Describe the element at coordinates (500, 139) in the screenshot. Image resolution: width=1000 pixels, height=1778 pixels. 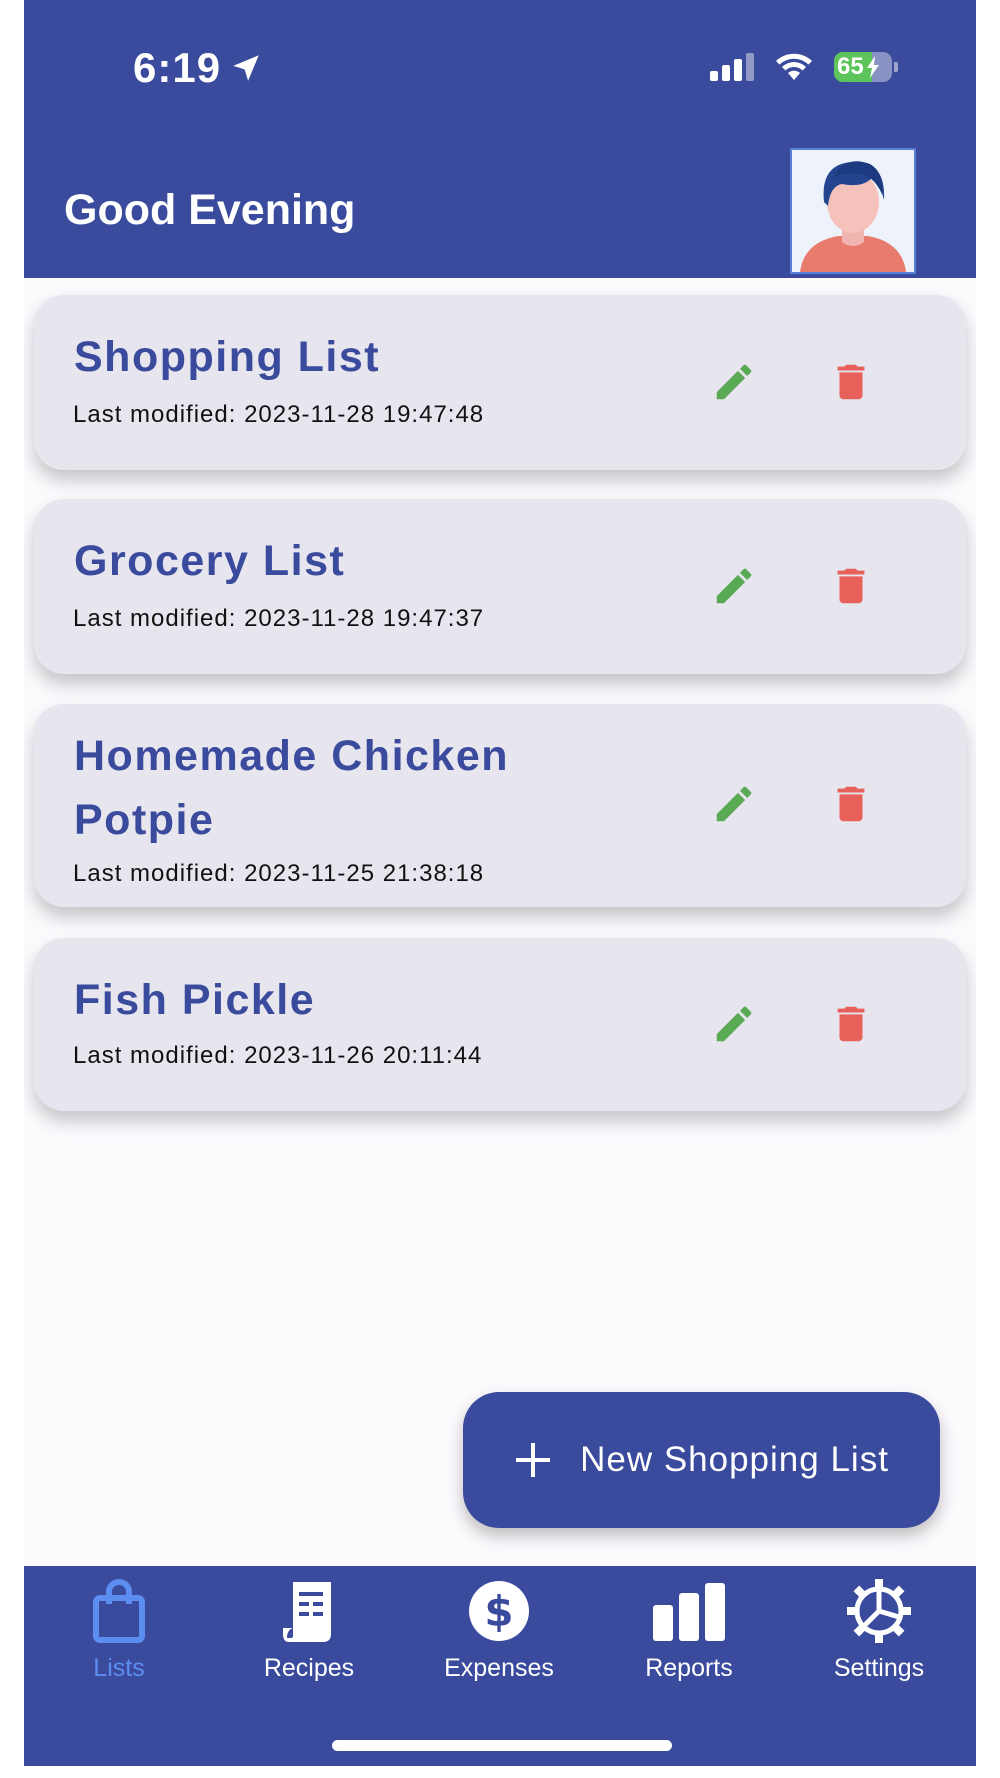
I see `app-header: 6:19 65 Good Evening` at that location.